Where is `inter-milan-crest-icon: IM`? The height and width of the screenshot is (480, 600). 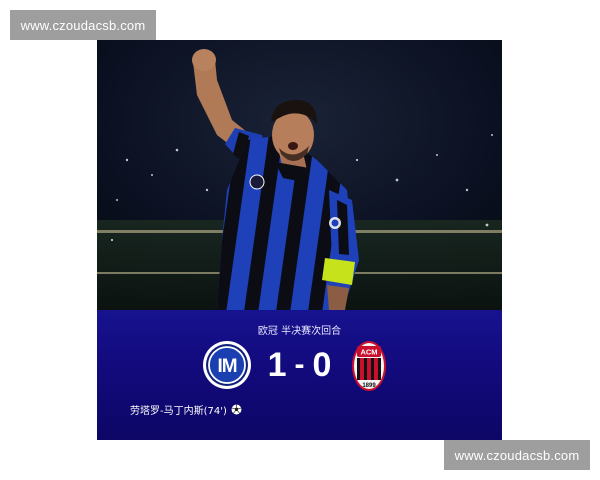 inter-milan-crest-icon: IM is located at coordinates (227, 365).